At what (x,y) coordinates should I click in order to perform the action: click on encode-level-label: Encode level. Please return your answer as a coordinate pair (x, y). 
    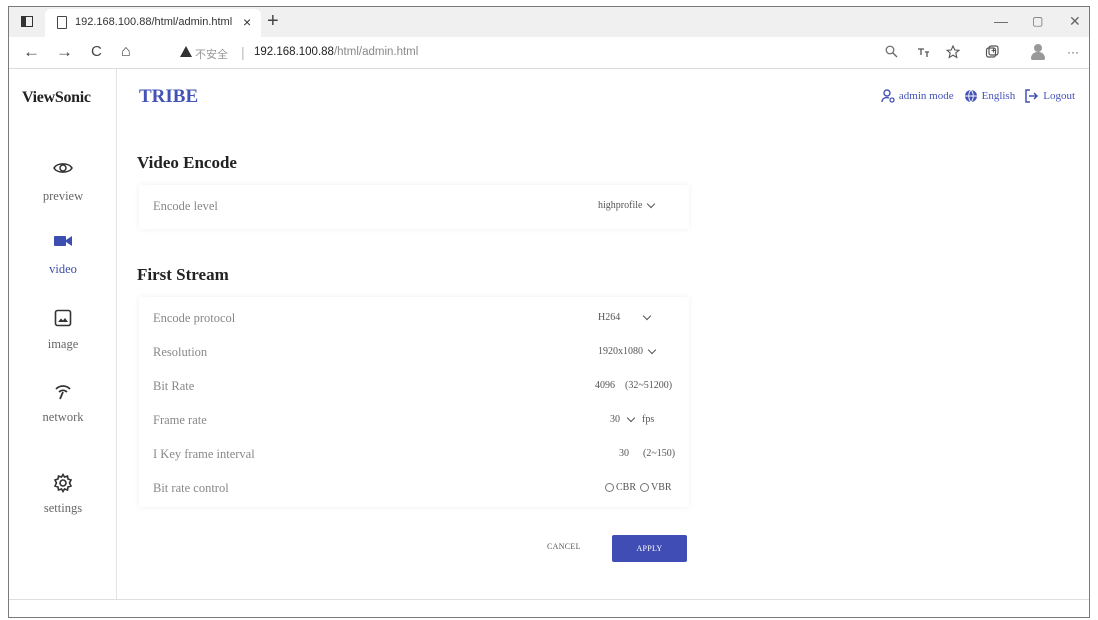
    Looking at the image, I should click on (185, 206).